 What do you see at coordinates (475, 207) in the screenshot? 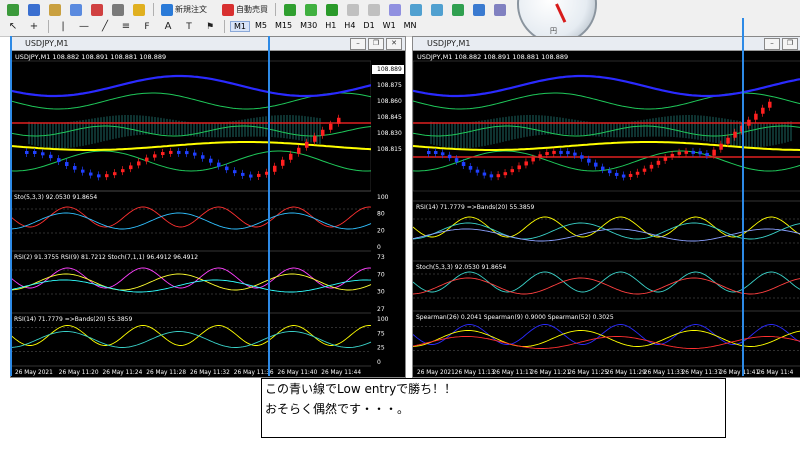
I see `indicator-label: RSI(14) 71.7779 =>Bands(20) 55.3859` at bounding box center [475, 207].